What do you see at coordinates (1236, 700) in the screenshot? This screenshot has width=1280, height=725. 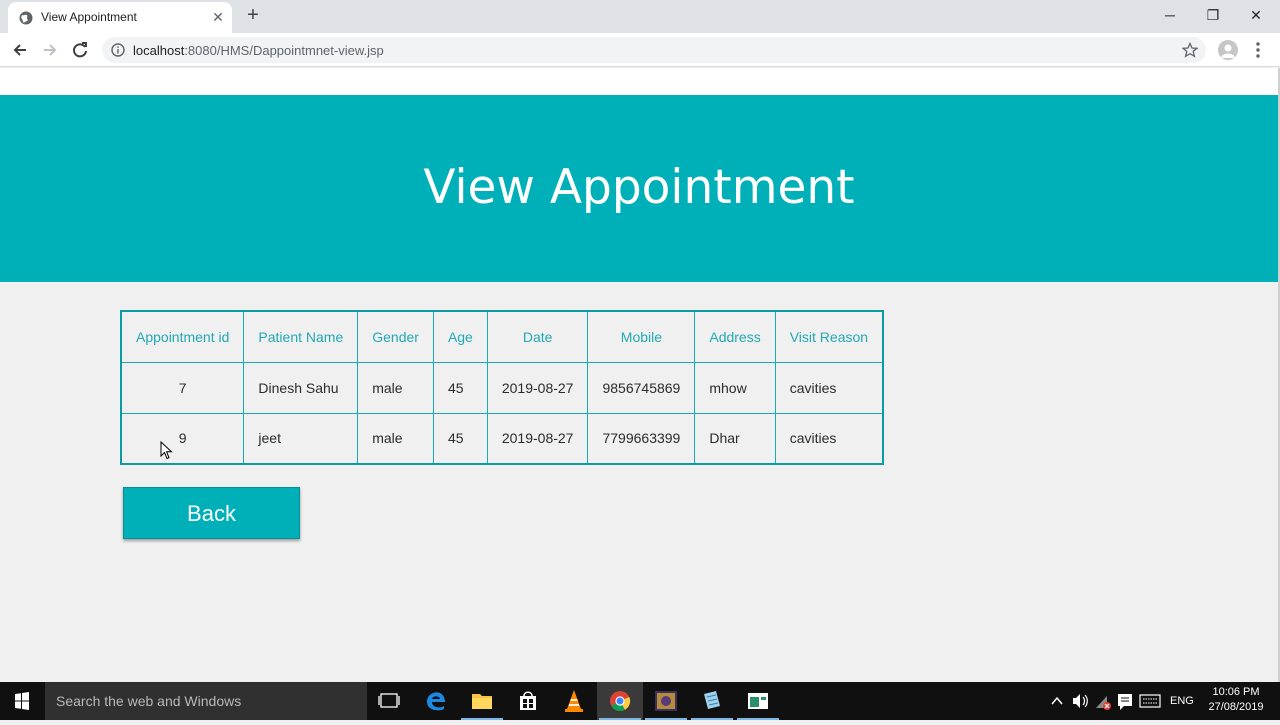 I see `taskbar-clock: 10:06 PM 27/08/2019` at bounding box center [1236, 700].